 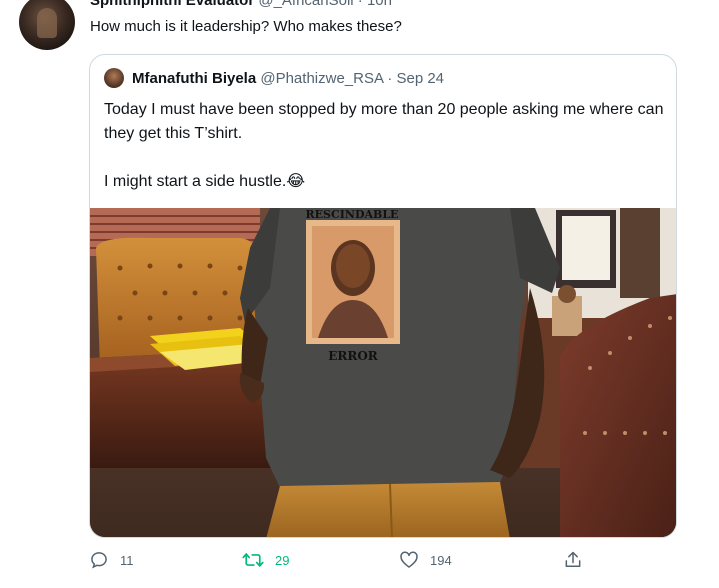 I want to click on tweet-author-meta: @_AfricanSoil · 10h, so click(x=325, y=4).